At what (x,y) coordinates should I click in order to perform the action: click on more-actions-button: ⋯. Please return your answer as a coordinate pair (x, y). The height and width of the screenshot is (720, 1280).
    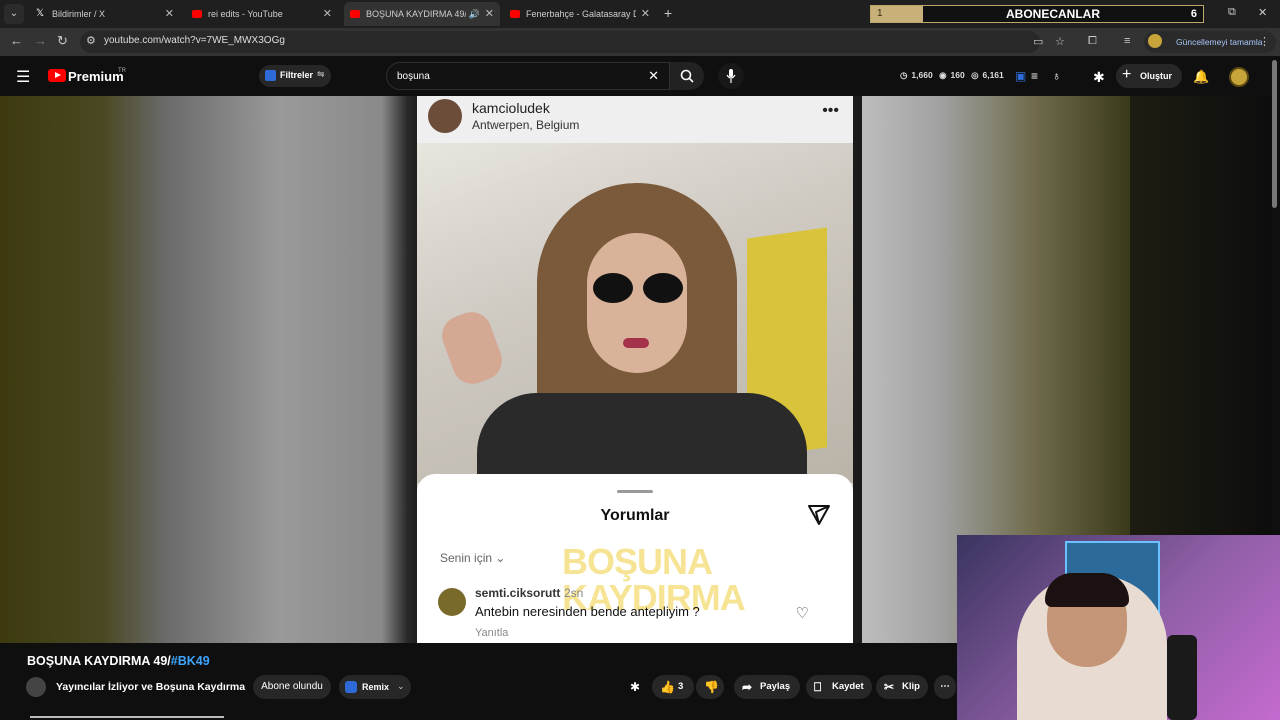
    Looking at the image, I should click on (945, 687).